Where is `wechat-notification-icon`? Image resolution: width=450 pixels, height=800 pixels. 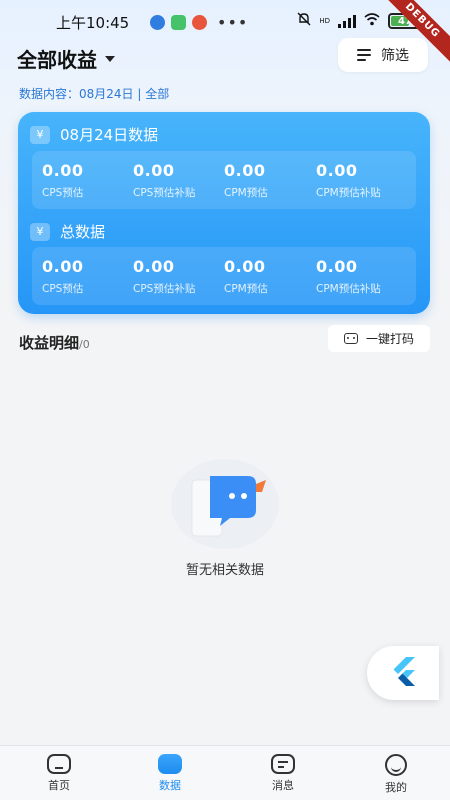
wechat-notification-icon is located at coordinates (178, 22).